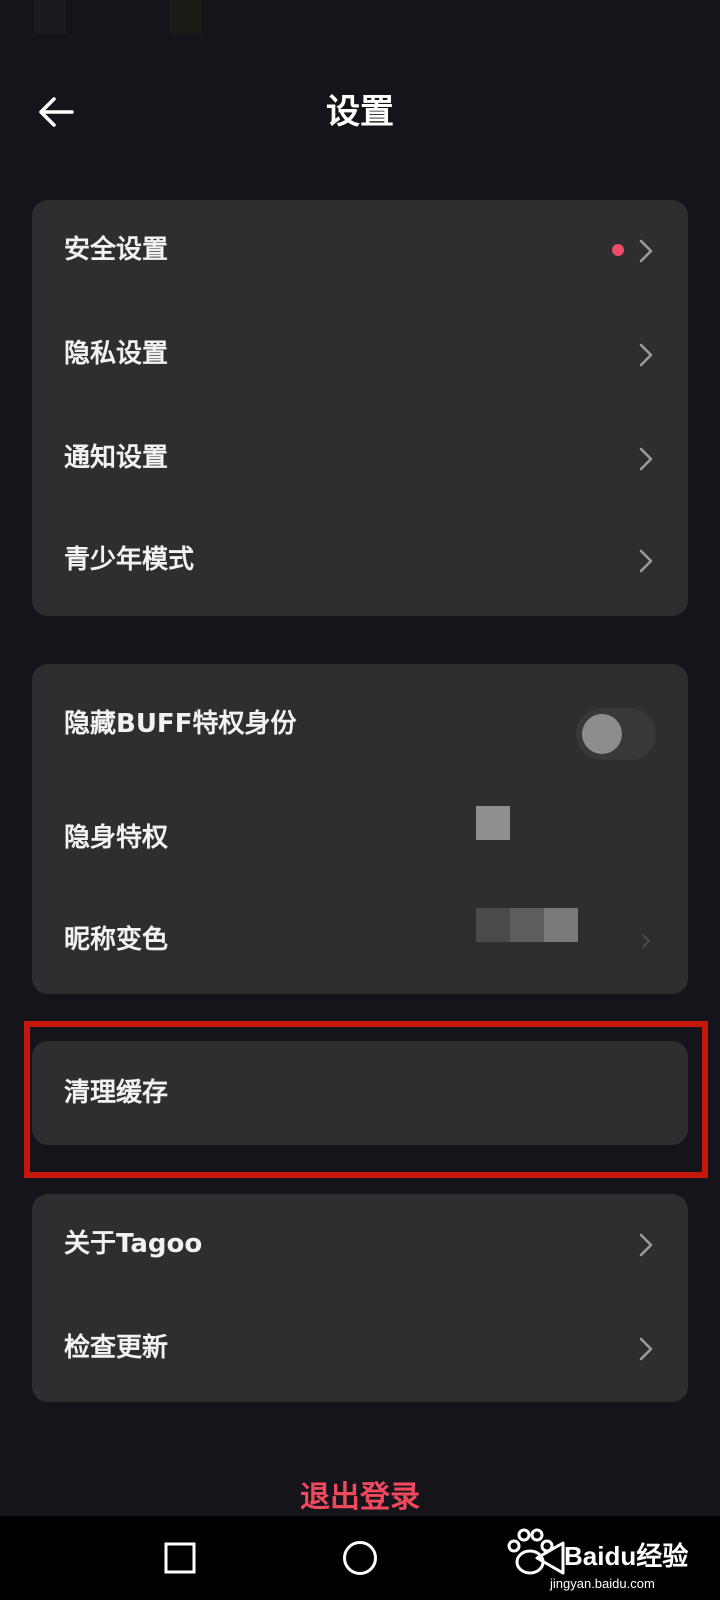 This screenshot has height=1600, width=720. What do you see at coordinates (360, 1348) in the screenshot?
I see `row-check-update: 检查更新` at bounding box center [360, 1348].